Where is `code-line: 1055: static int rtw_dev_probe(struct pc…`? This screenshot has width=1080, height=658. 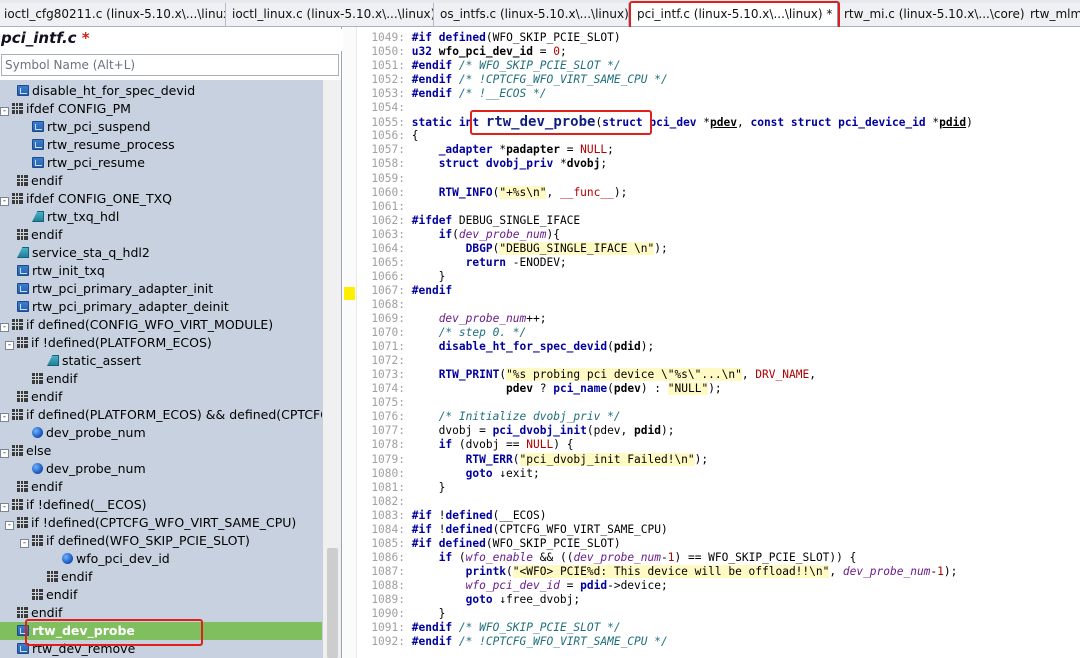 code-line: 1055: static int rtw_dev_probe(struct pc… is located at coordinates (666, 122).